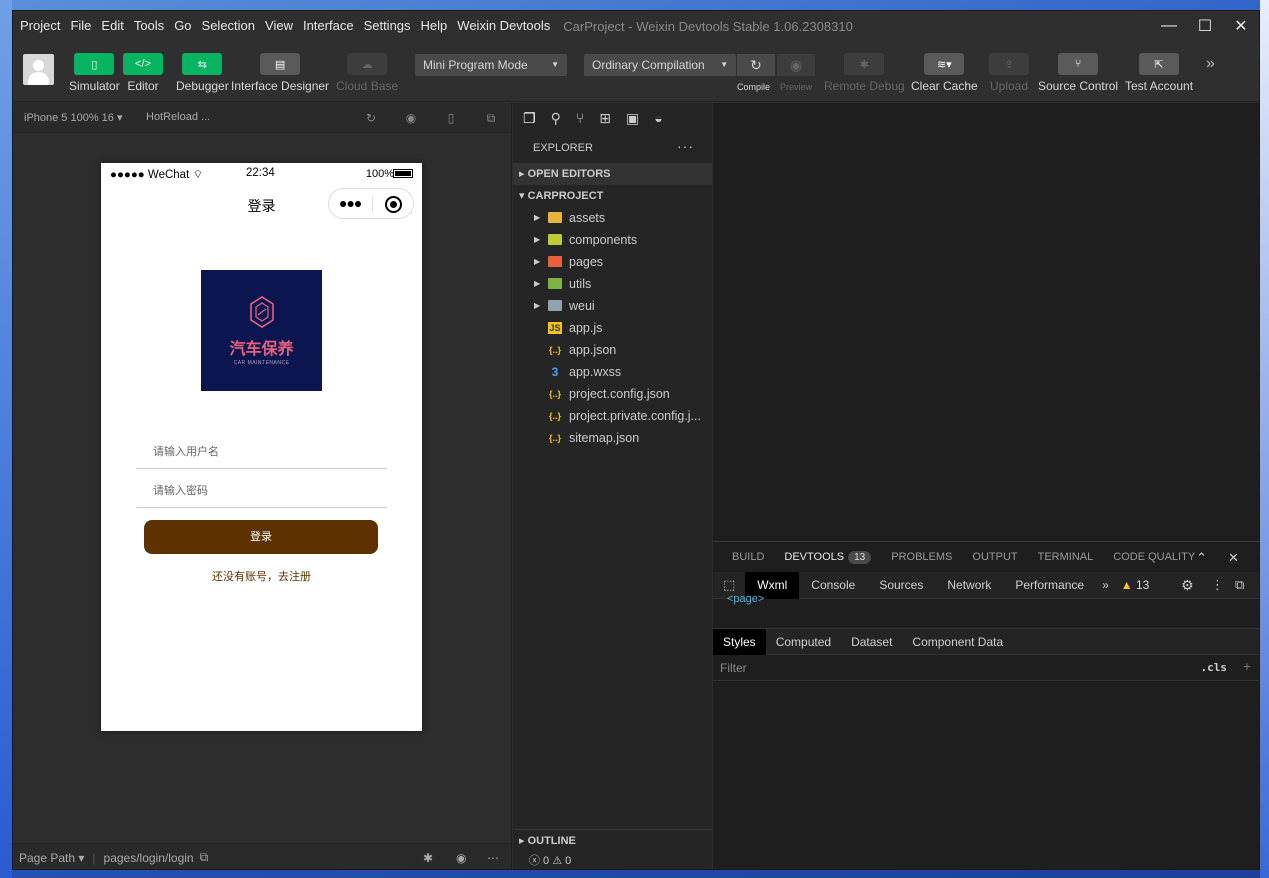  Describe the element at coordinates (921, 557) in the screenshot. I see `tab-problems: PROBLEMS` at that location.